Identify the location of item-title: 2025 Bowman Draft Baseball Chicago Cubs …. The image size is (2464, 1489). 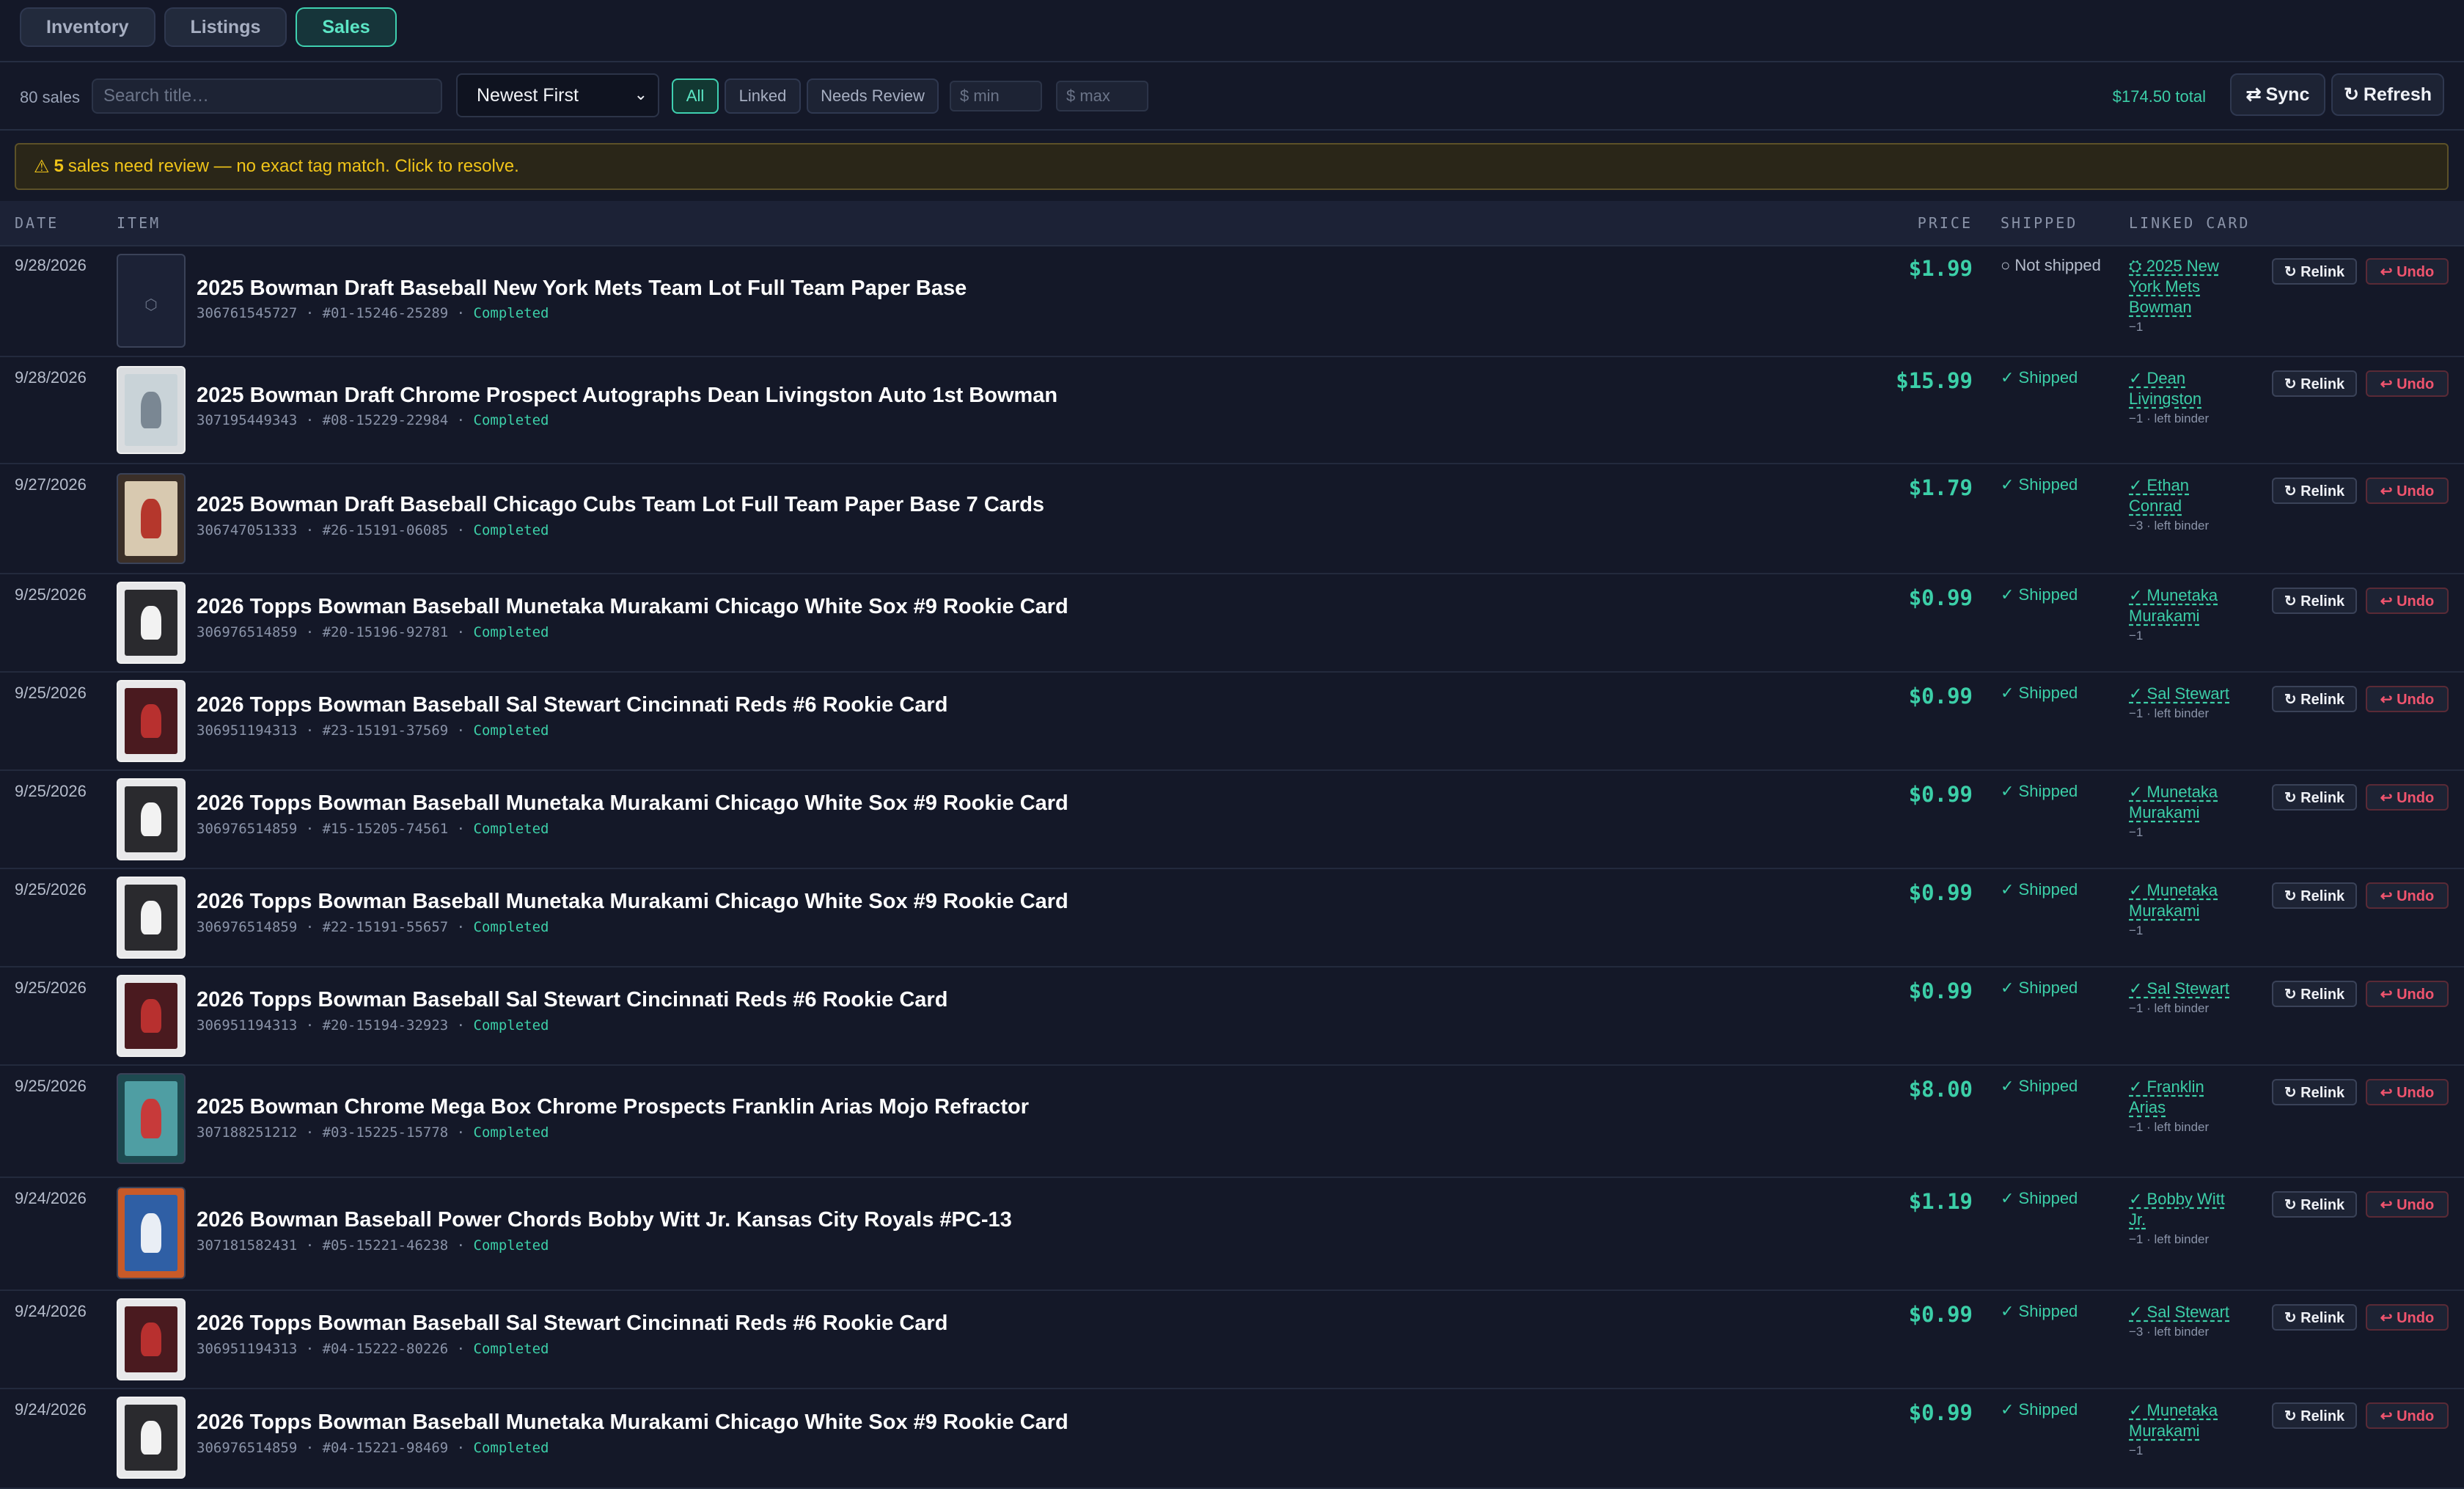
(620, 505).